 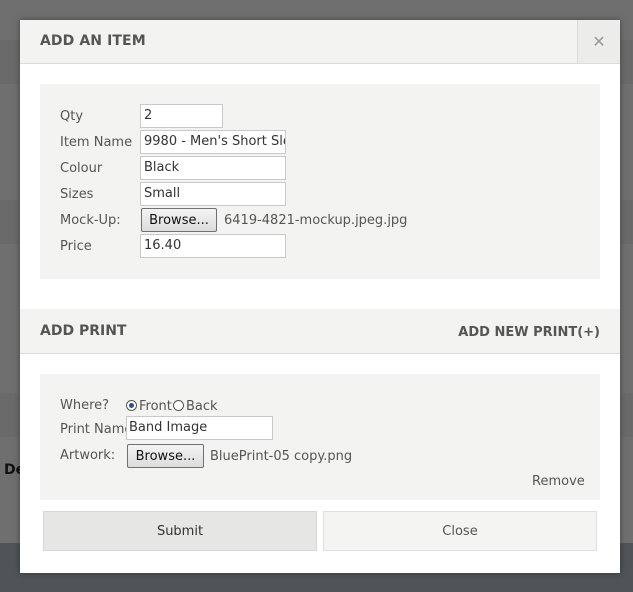 What do you see at coordinates (178, 405) in the screenshot?
I see `back-radio` at bounding box center [178, 405].